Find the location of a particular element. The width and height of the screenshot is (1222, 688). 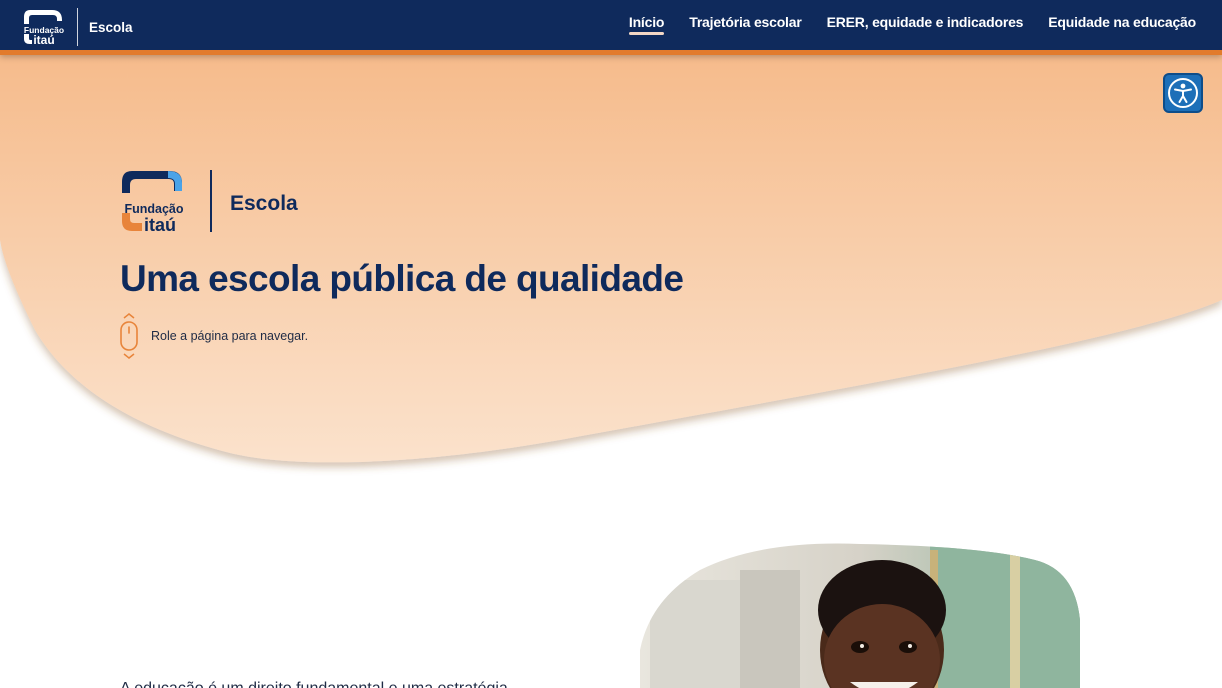

nav-item-erer-equidade-indicadores: ERER, equidade e indicadores is located at coordinates (925, 24).